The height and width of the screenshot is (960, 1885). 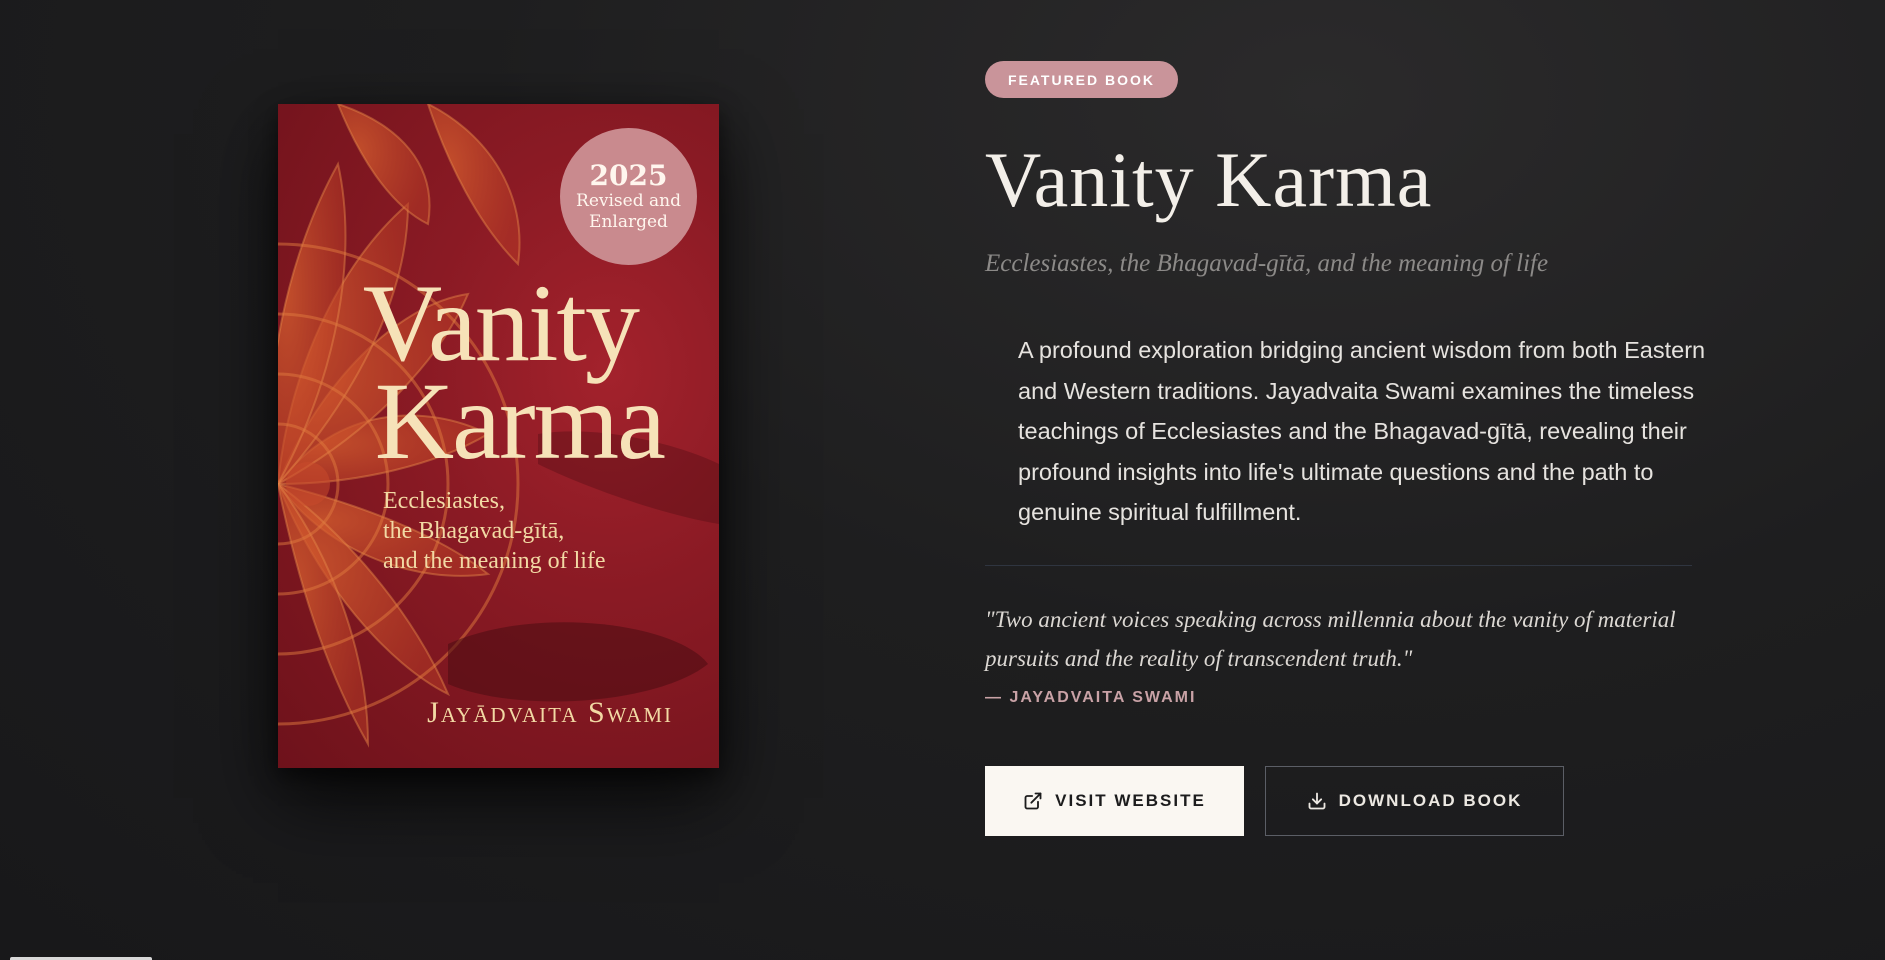 What do you see at coordinates (501, 323) in the screenshot?
I see `cover-title-line-1: Vanity` at bounding box center [501, 323].